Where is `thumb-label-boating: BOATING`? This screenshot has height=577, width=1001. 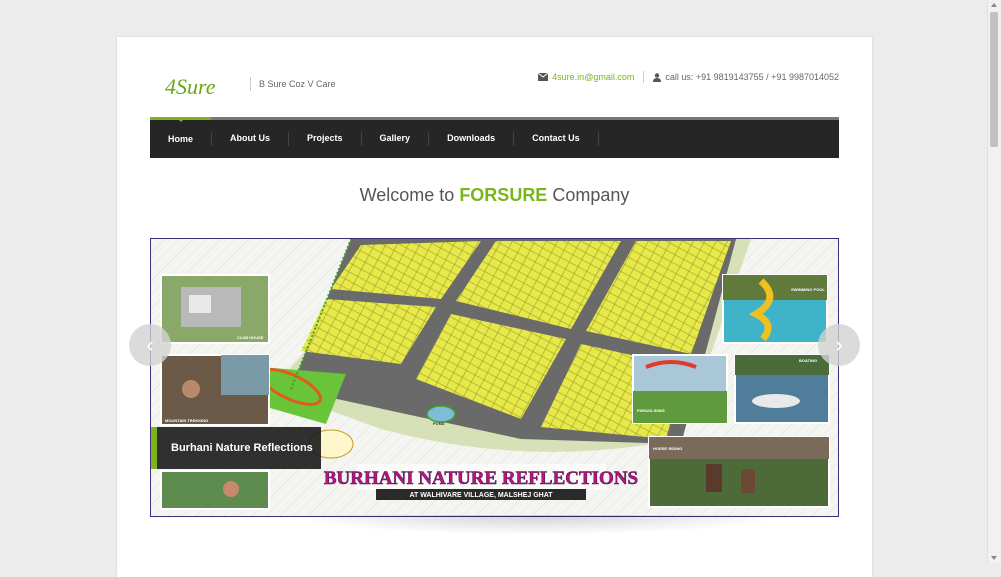
thumb-label-boating: BOATING is located at coordinates (808, 360).